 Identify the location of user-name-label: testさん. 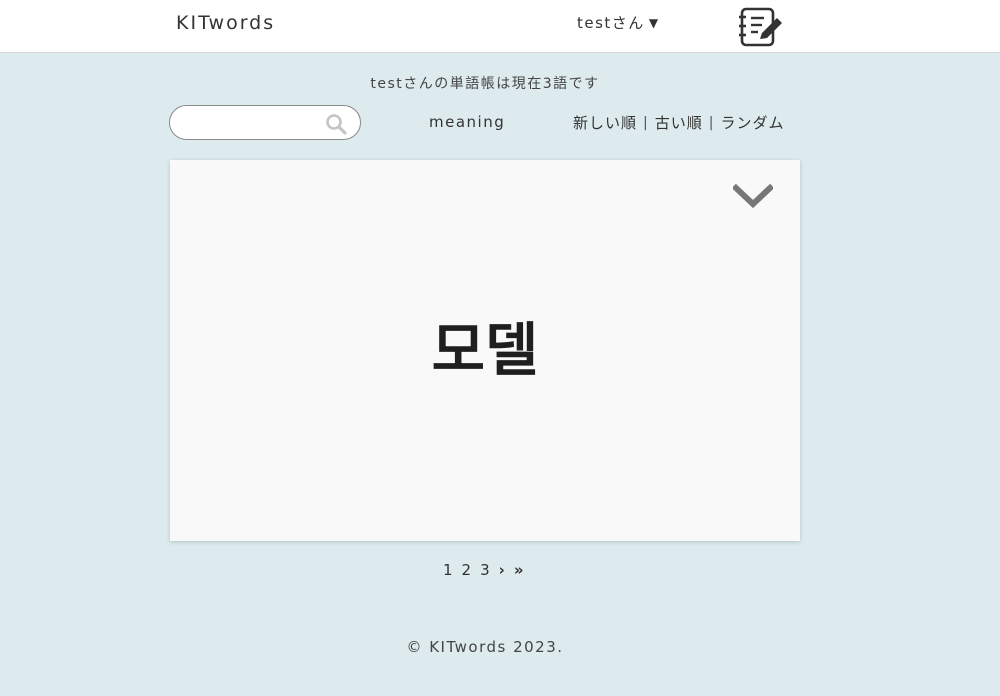
(611, 23).